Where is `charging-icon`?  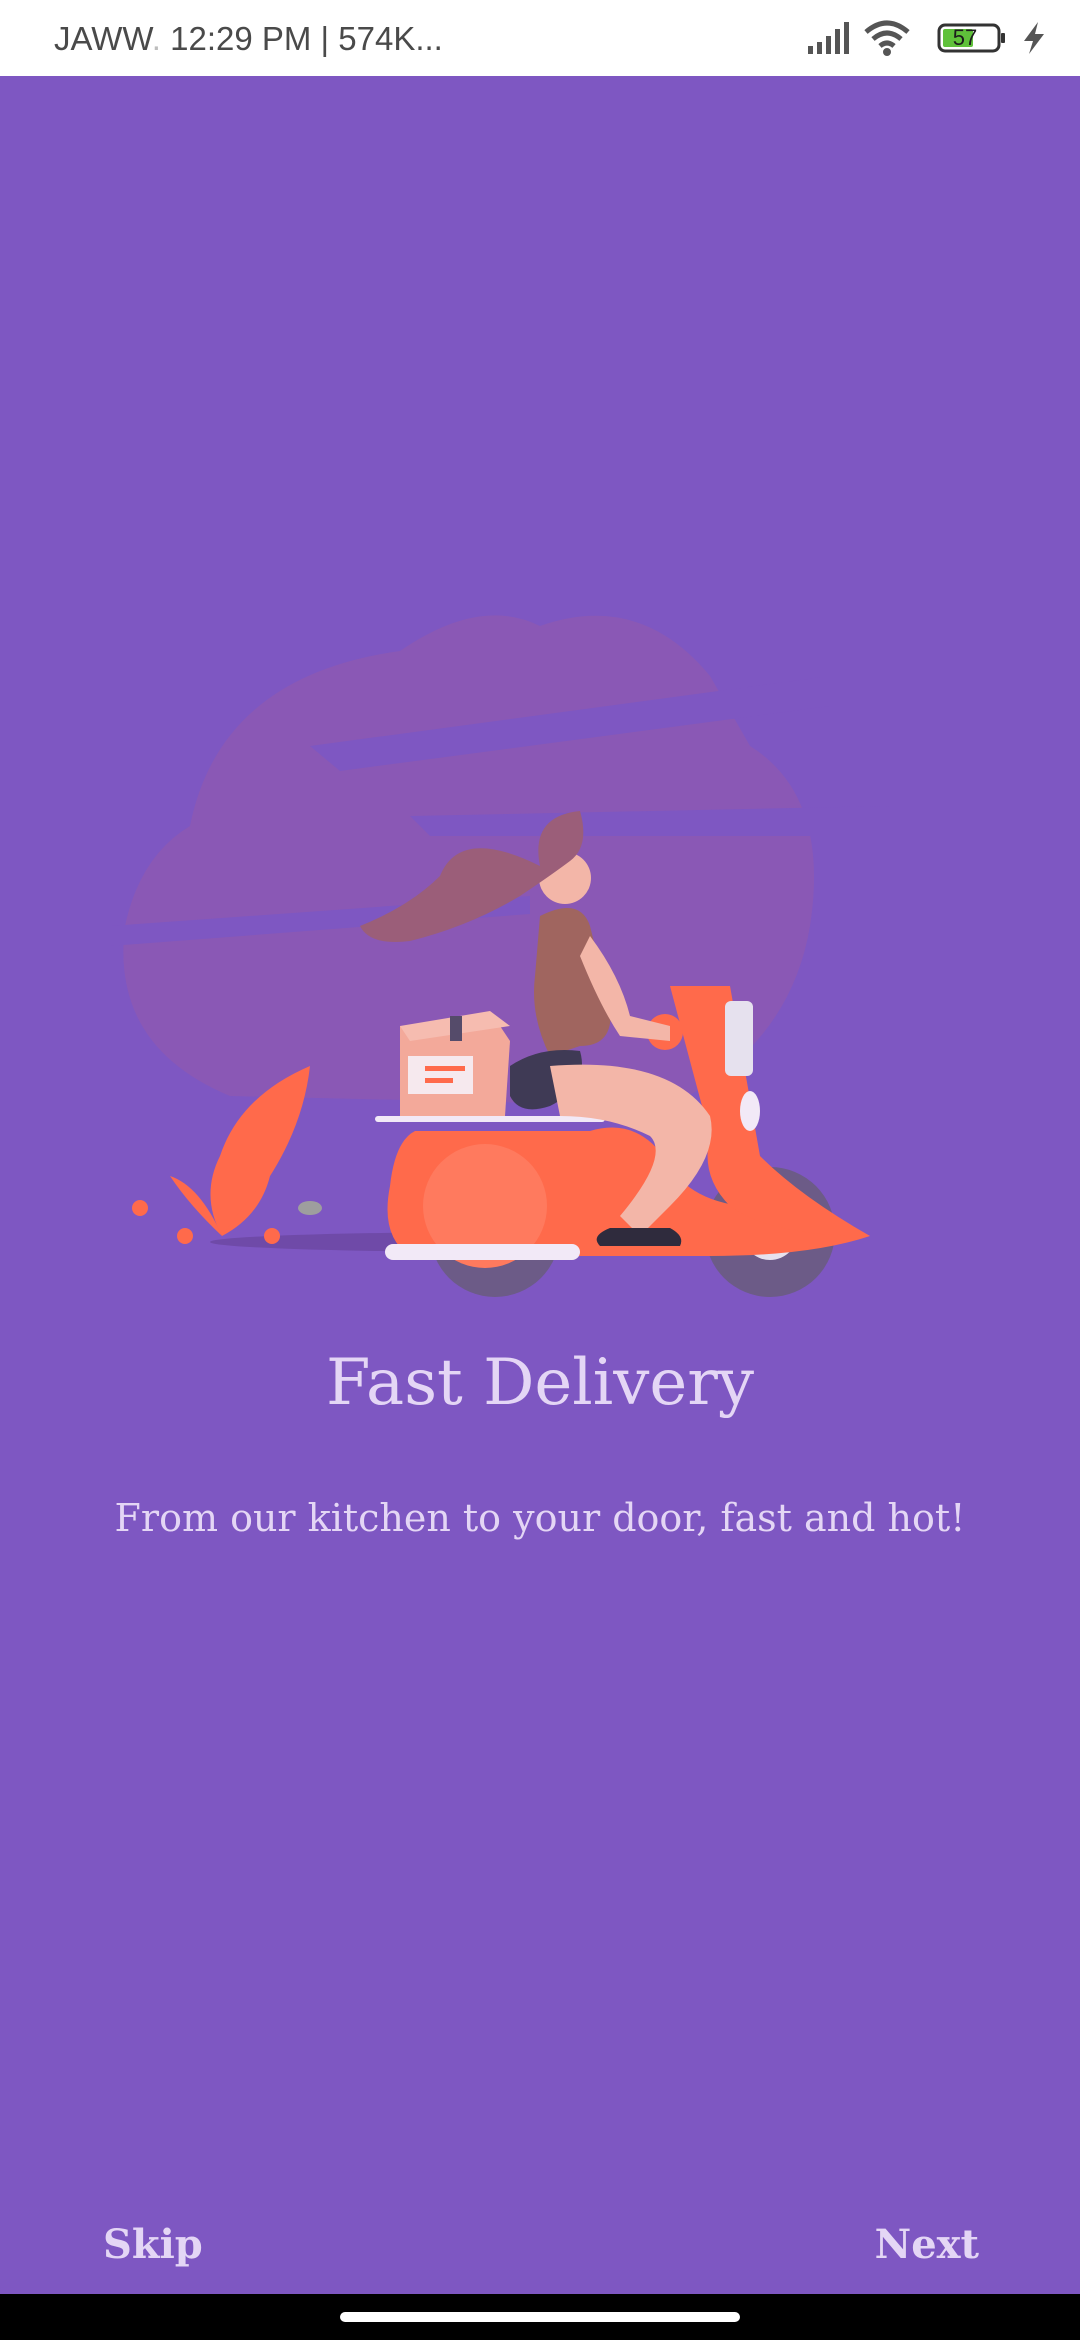
charging-icon is located at coordinates (1034, 38).